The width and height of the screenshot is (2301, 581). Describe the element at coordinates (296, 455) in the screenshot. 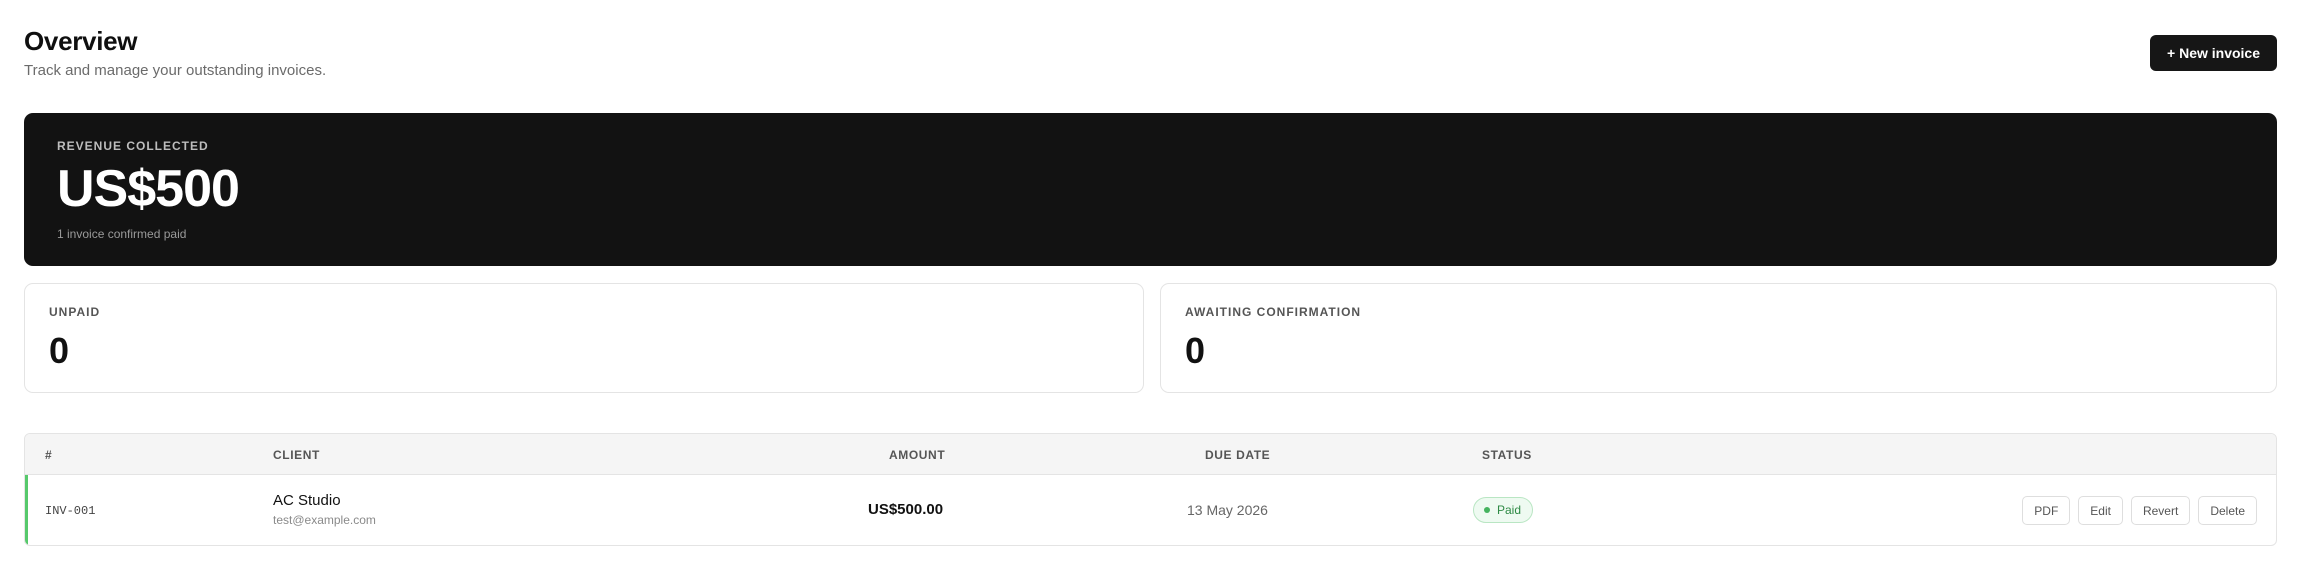

I see `column-header-client: CLIENT` at that location.